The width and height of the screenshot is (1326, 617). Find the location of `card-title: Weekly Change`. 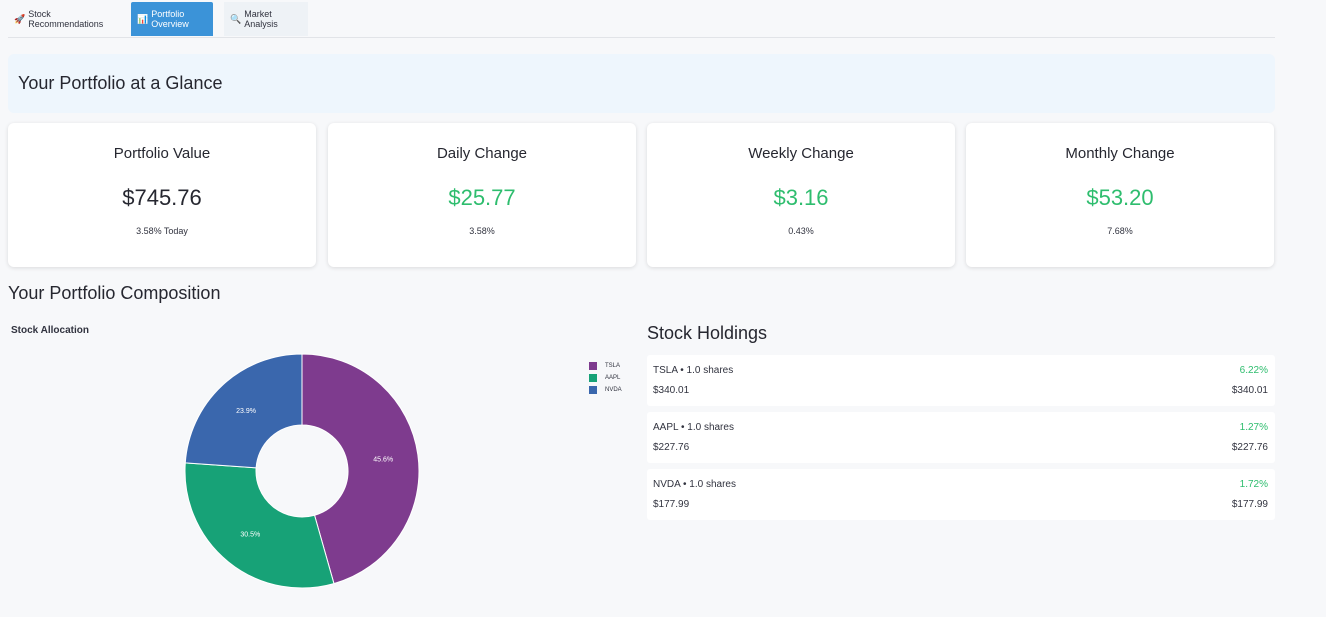

card-title: Weekly Change is located at coordinates (801, 153).